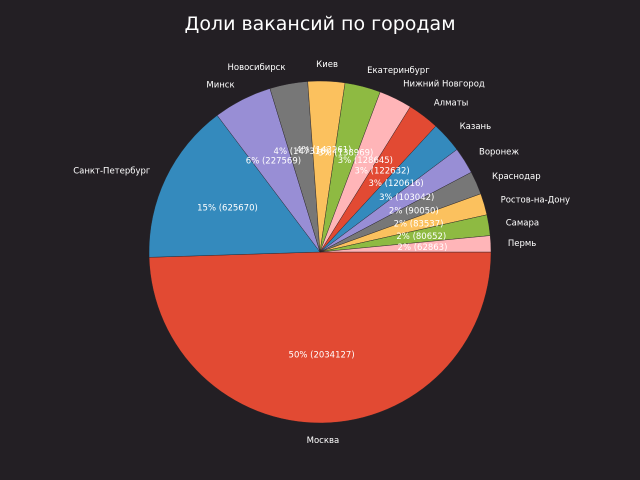  Describe the element at coordinates (273, 162) in the screenshot. I see `slice-value-label: 6% (227569)` at that location.